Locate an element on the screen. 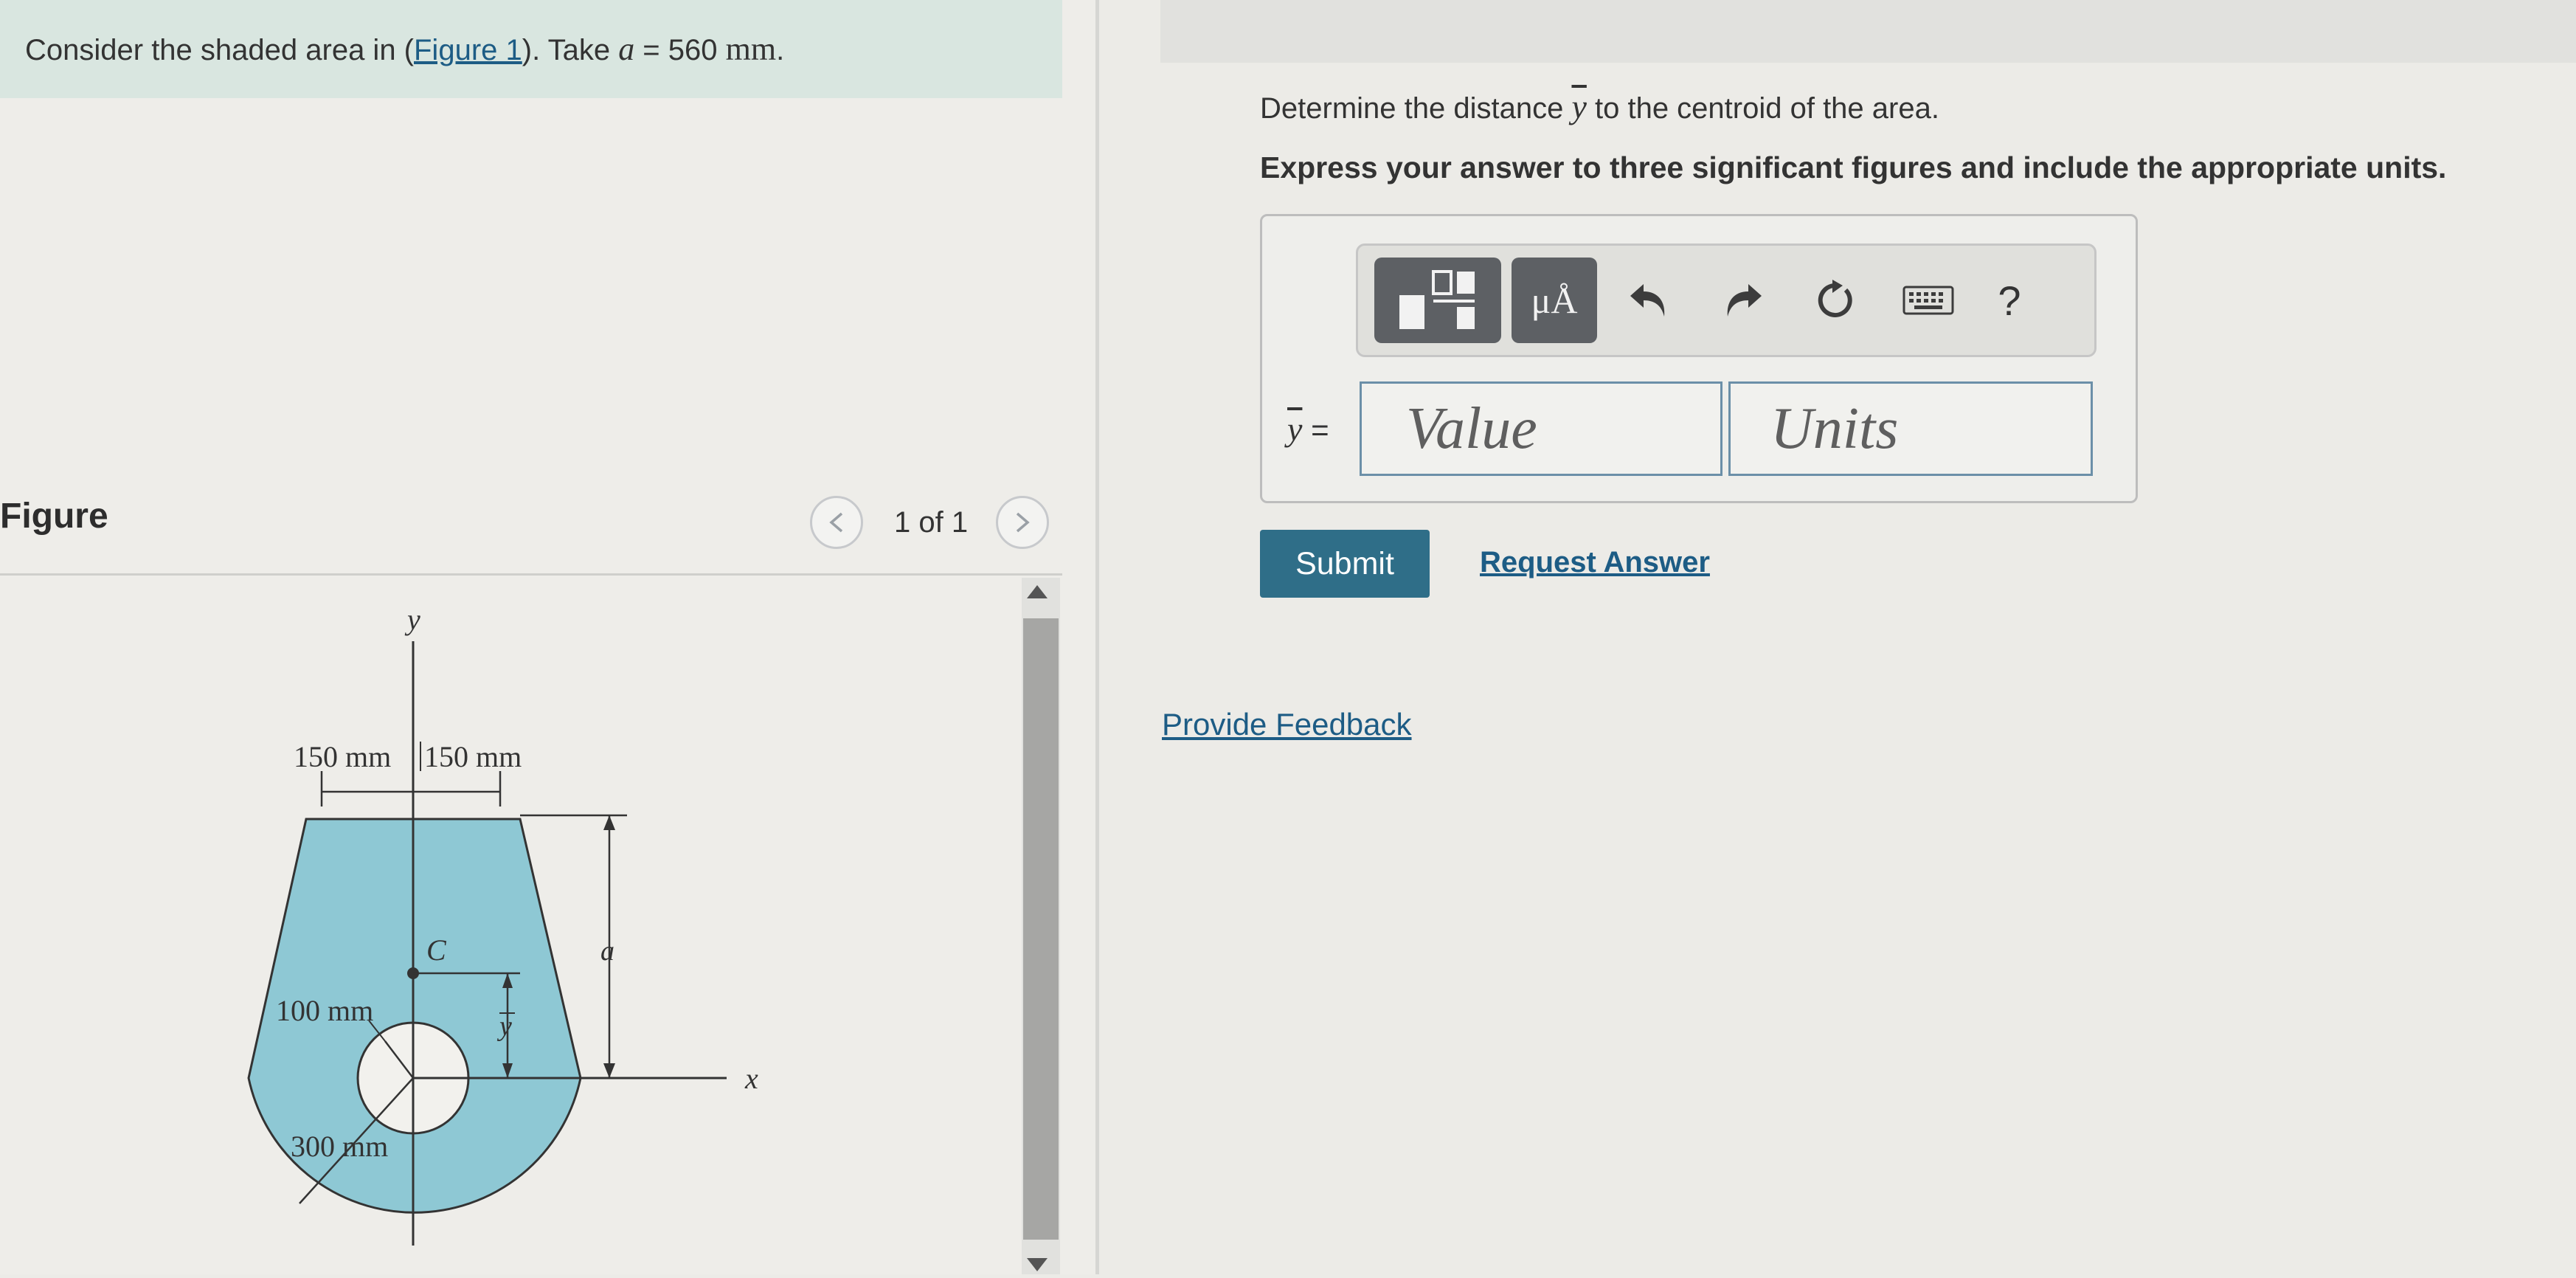  prev-figure-button is located at coordinates (837, 522).